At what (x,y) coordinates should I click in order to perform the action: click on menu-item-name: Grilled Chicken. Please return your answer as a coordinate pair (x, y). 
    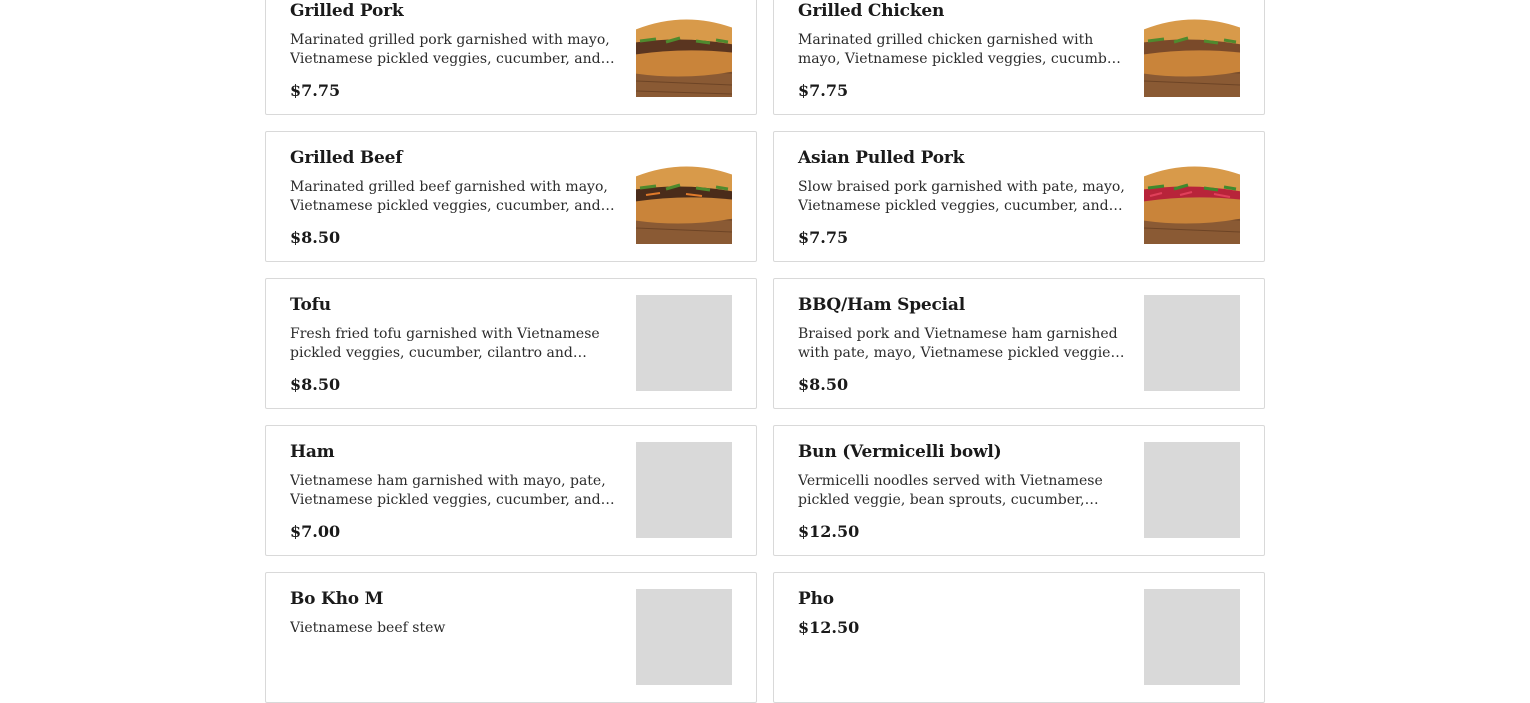
    Looking at the image, I should click on (871, 11).